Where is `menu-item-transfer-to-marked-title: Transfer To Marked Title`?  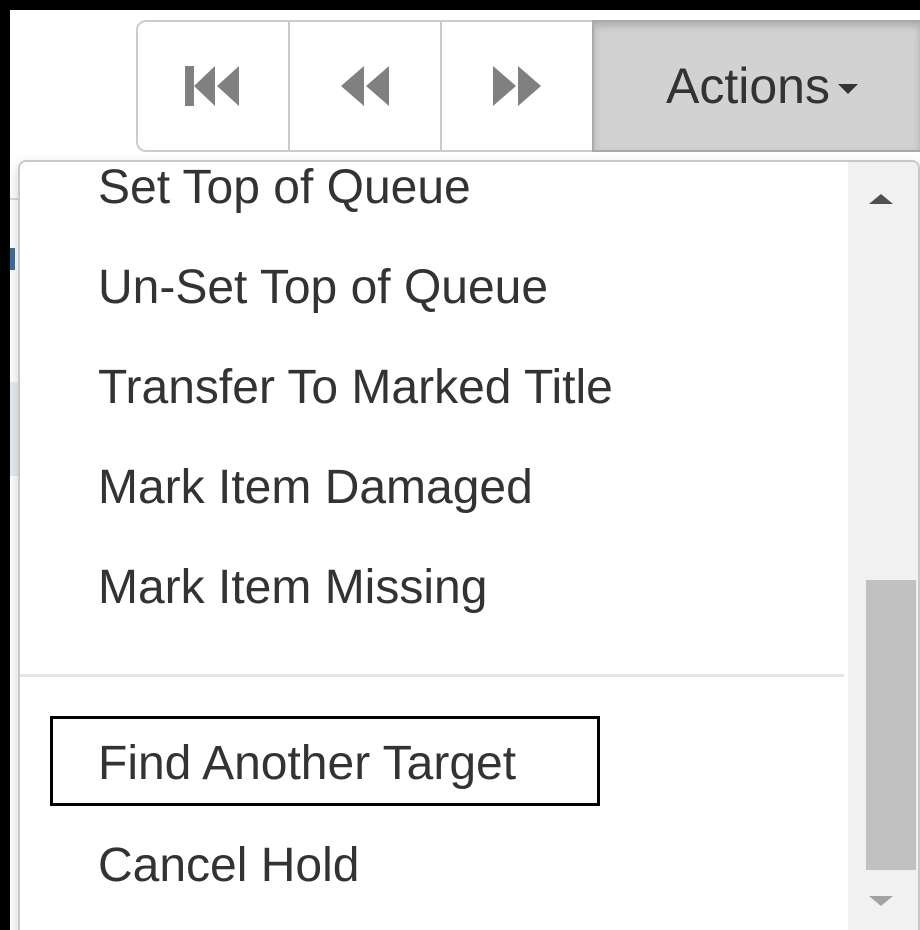 menu-item-transfer-to-marked-title: Transfer To Marked Title is located at coordinates (355, 388).